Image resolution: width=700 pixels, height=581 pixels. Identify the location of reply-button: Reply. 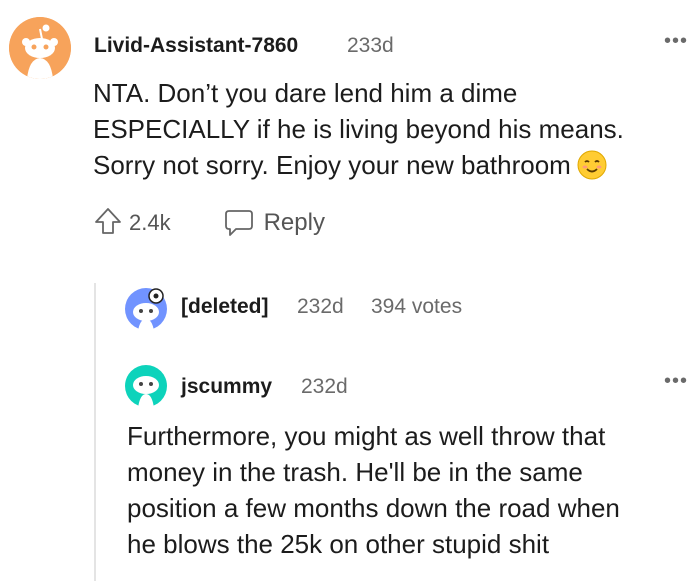
(274, 223).